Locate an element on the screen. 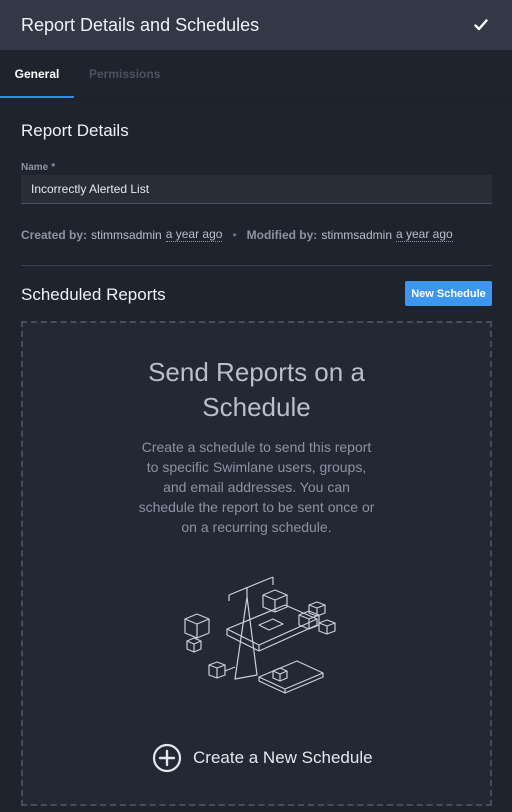  name-label-text: Name is located at coordinates (35, 167).